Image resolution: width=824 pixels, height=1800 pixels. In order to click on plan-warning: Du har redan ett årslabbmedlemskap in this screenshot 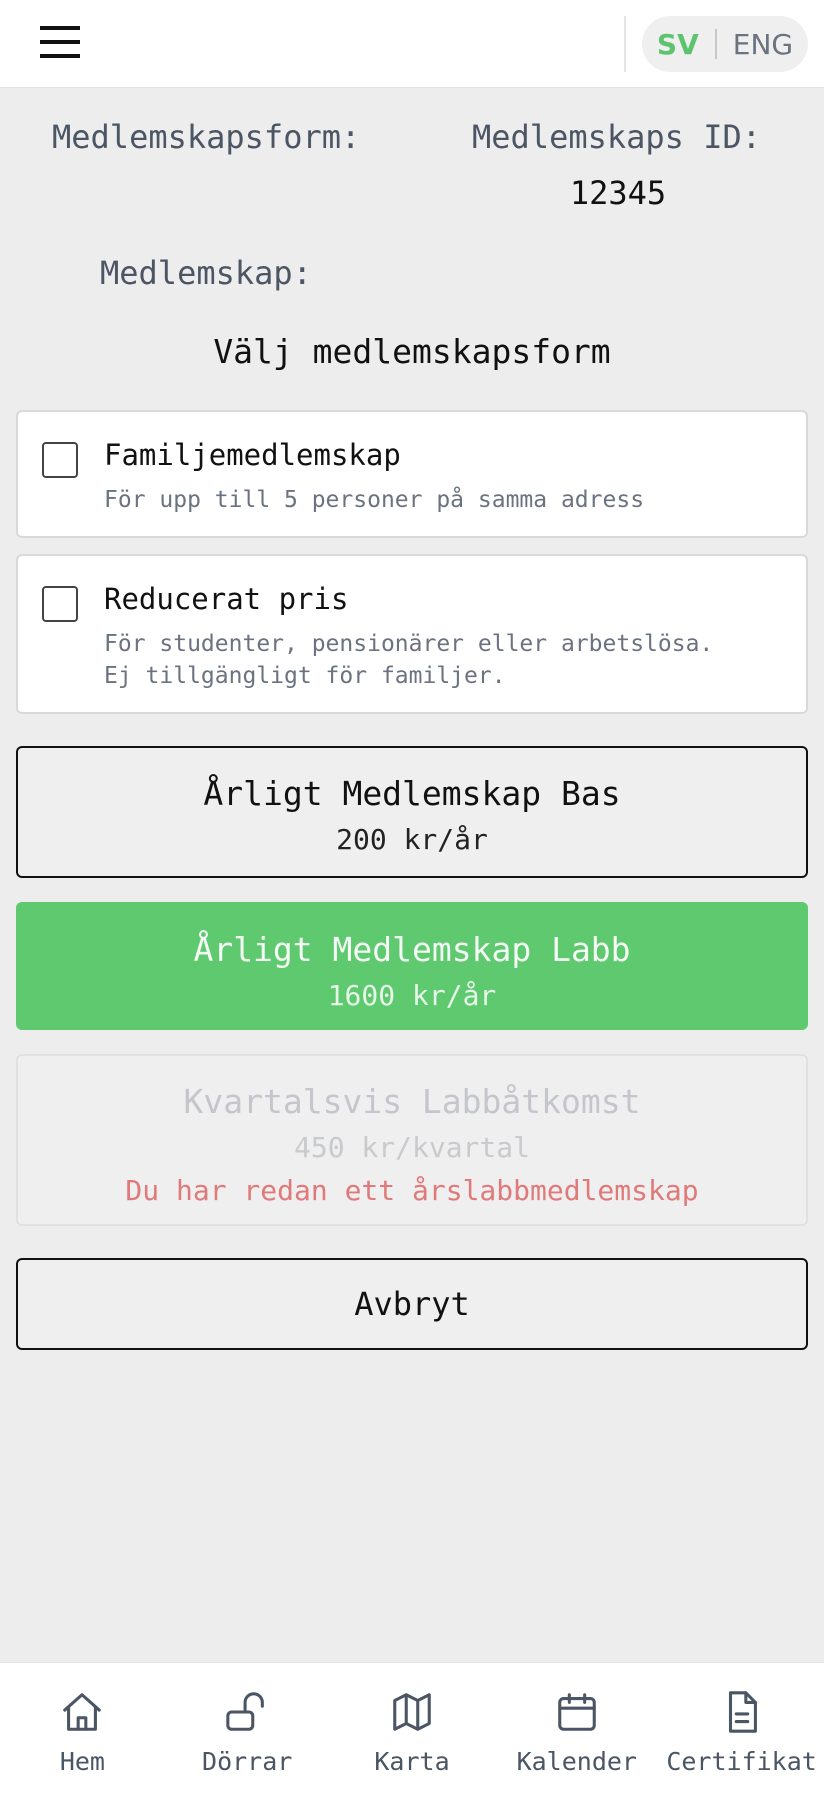, I will do `click(412, 1190)`.